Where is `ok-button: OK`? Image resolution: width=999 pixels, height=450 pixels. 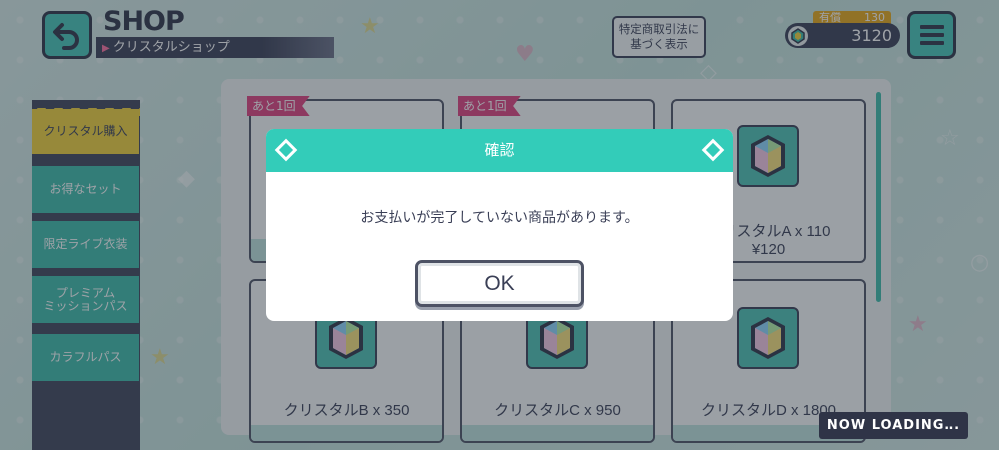 ok-button: OK is located at coordinates (499, 283).